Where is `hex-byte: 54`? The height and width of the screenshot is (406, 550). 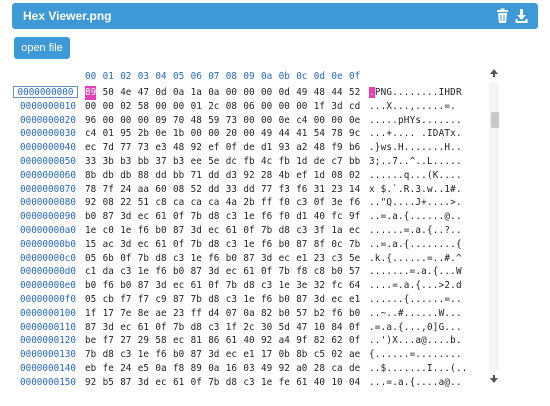
hex-byte: 54 is located at coordinates (319, 134).